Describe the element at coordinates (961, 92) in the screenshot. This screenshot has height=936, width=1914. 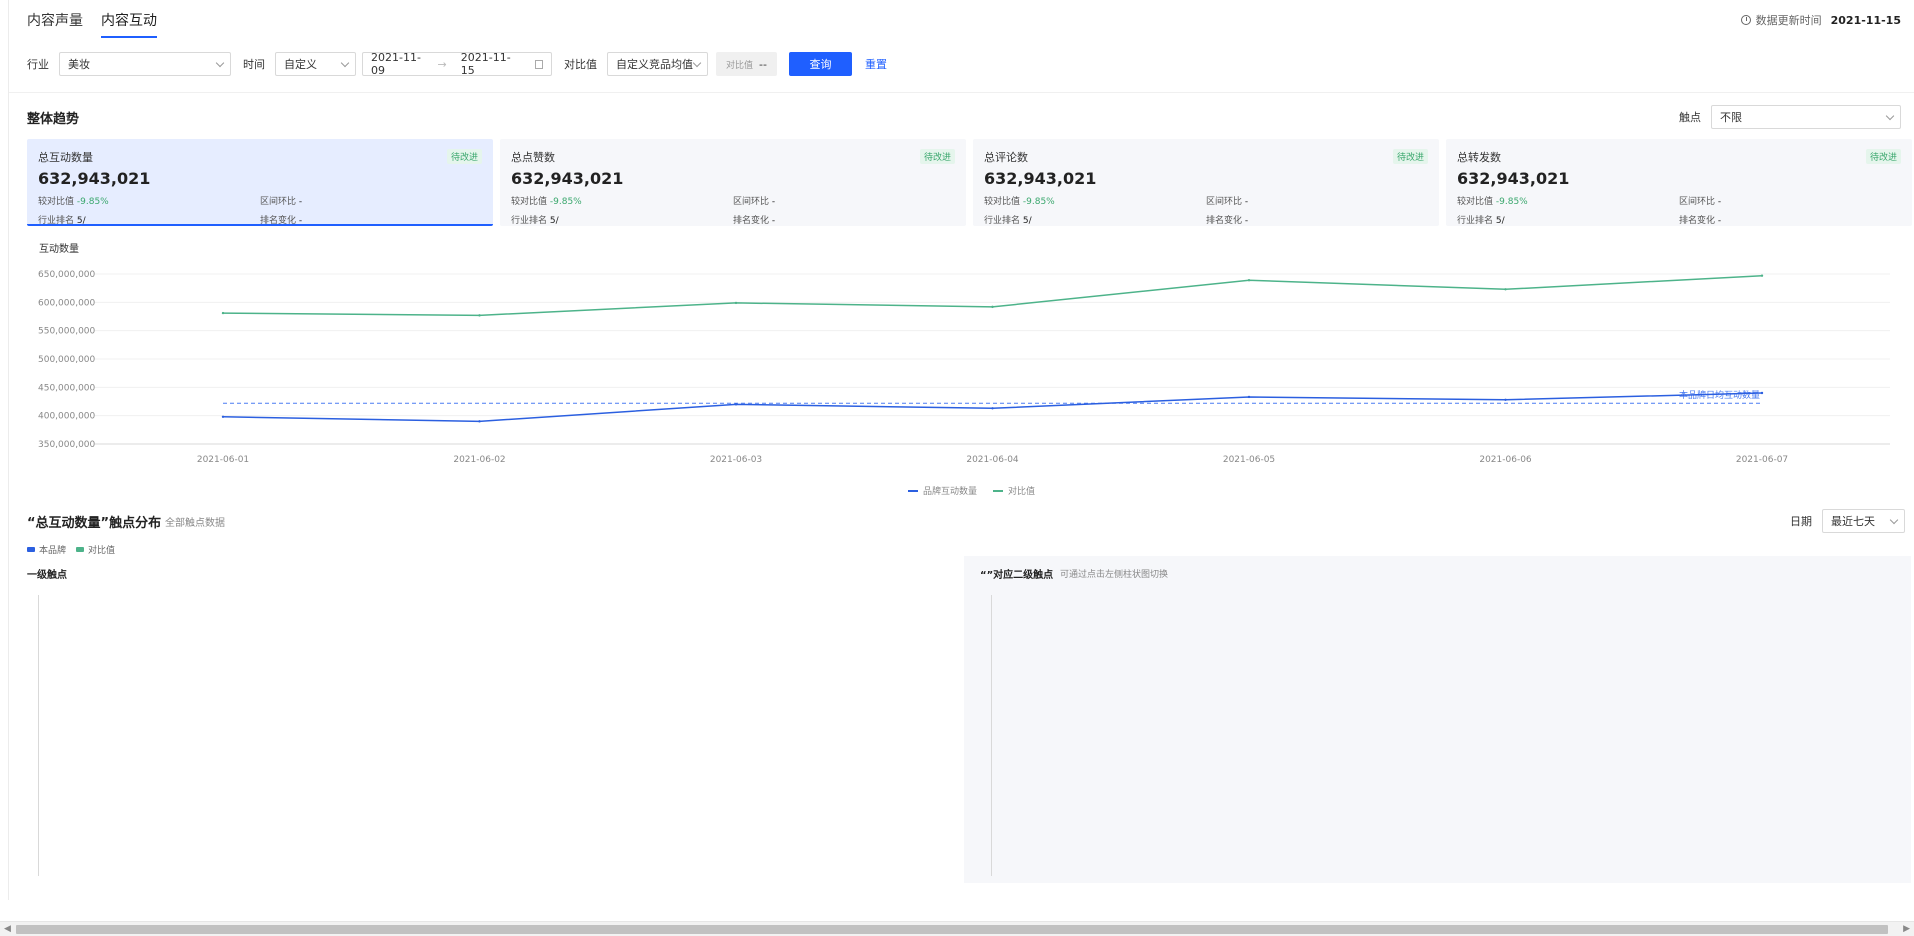
I see `divider` at that location.